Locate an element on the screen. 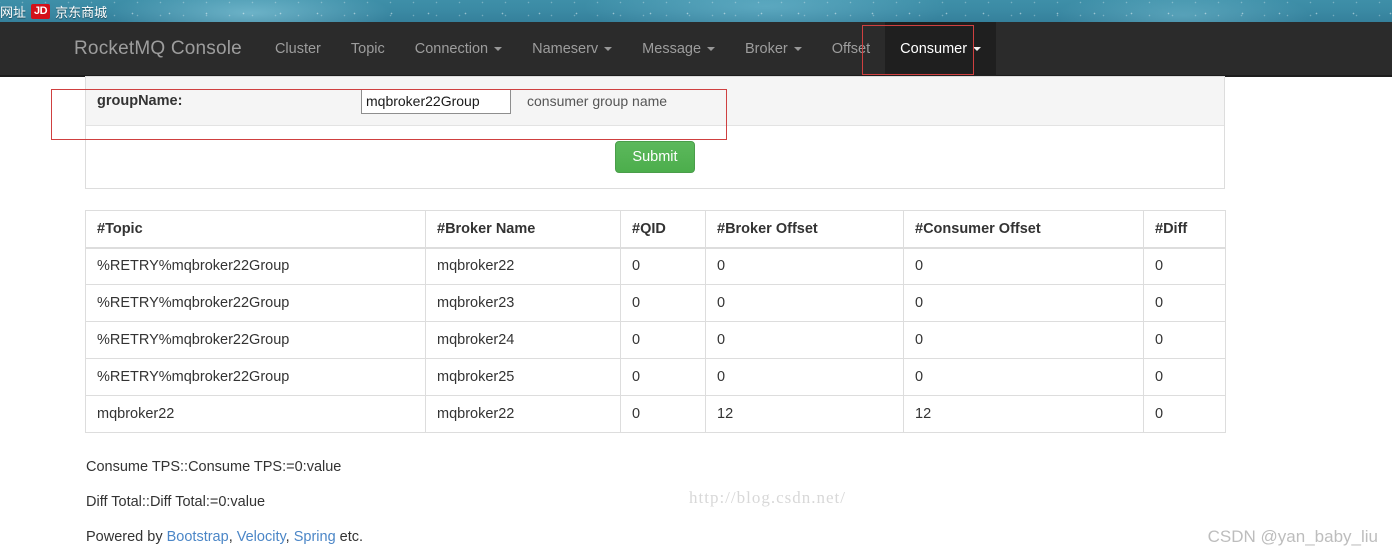  browser-bookmark-bar: 网址 JD 京东商城 is located at coordinates (53, 11).